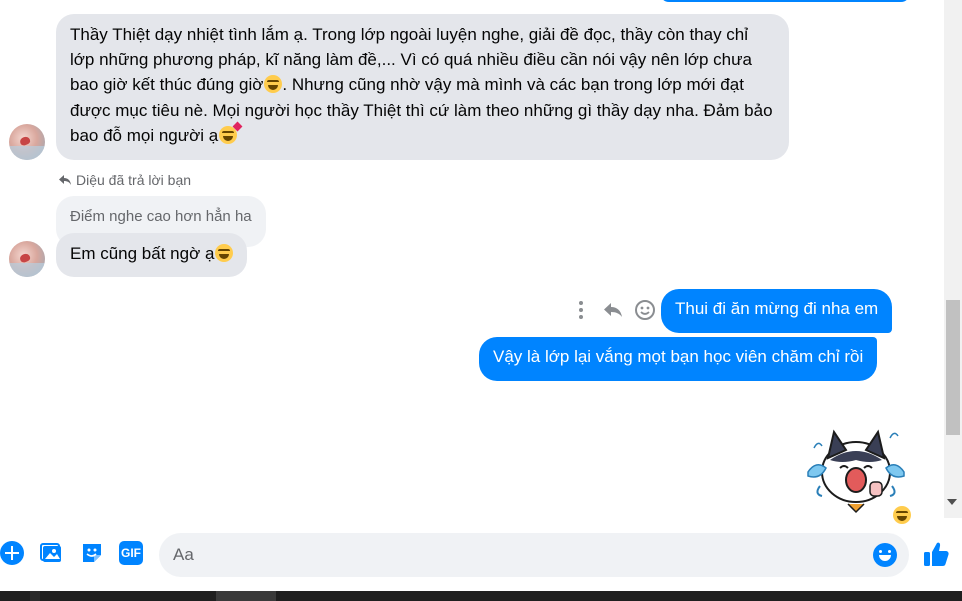 The height and width of the screenshot is (601, 962). I want to click on gif-icon: GIF, so click(131, 553).